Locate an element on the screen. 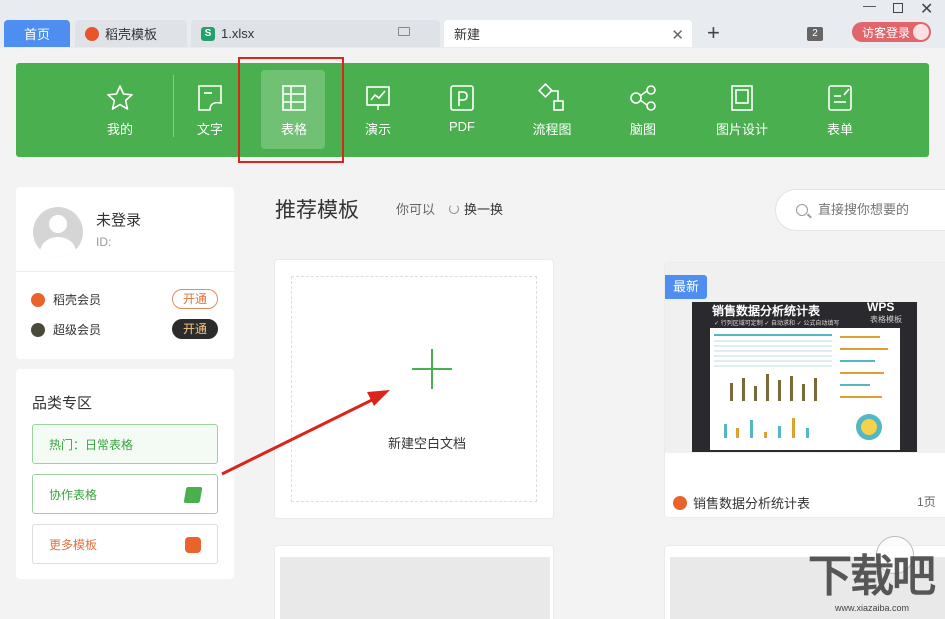 This screenshot has width=945, height=619. form-icon is located at coordinates (840, 98).